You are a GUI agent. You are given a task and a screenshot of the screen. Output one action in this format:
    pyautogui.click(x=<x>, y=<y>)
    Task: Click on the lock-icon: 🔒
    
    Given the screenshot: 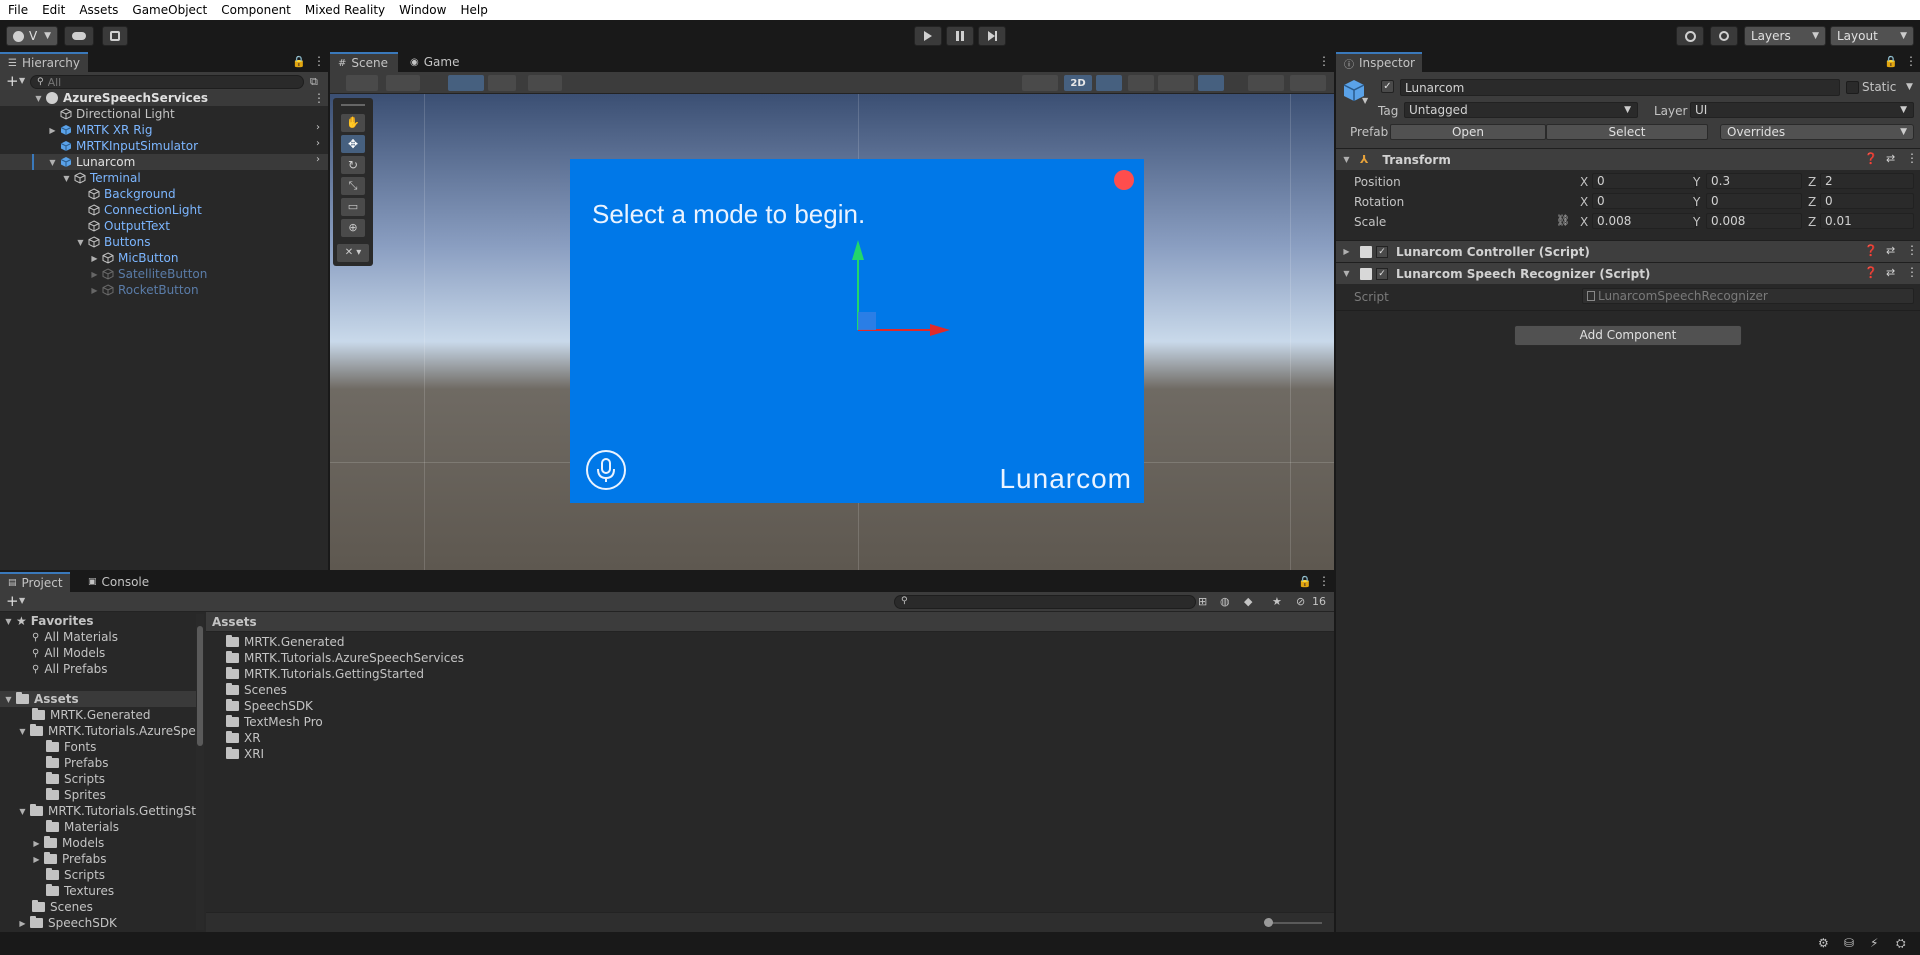 What is the action you would take?
    pyautogui.click(x=1891, y=61)
    